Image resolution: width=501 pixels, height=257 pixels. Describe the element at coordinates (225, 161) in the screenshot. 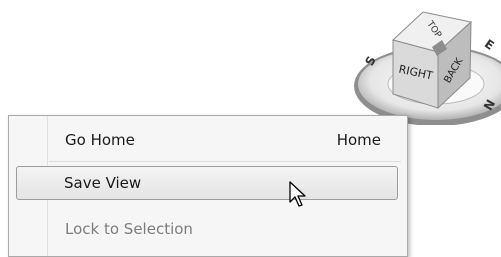

I see `menu-separator` at that location.